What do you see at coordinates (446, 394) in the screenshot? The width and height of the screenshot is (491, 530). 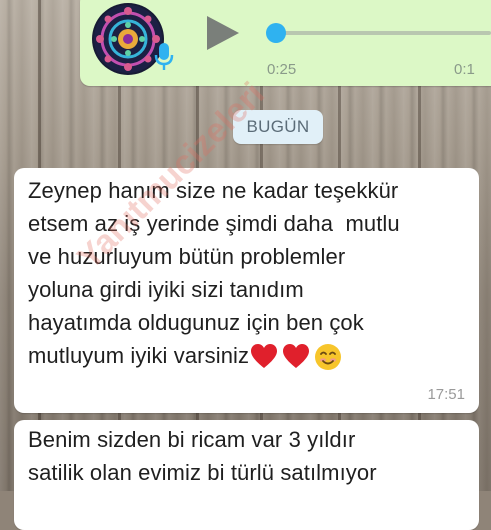 I see `message-timestamp: 17:51` at bounding box center [446, 394].